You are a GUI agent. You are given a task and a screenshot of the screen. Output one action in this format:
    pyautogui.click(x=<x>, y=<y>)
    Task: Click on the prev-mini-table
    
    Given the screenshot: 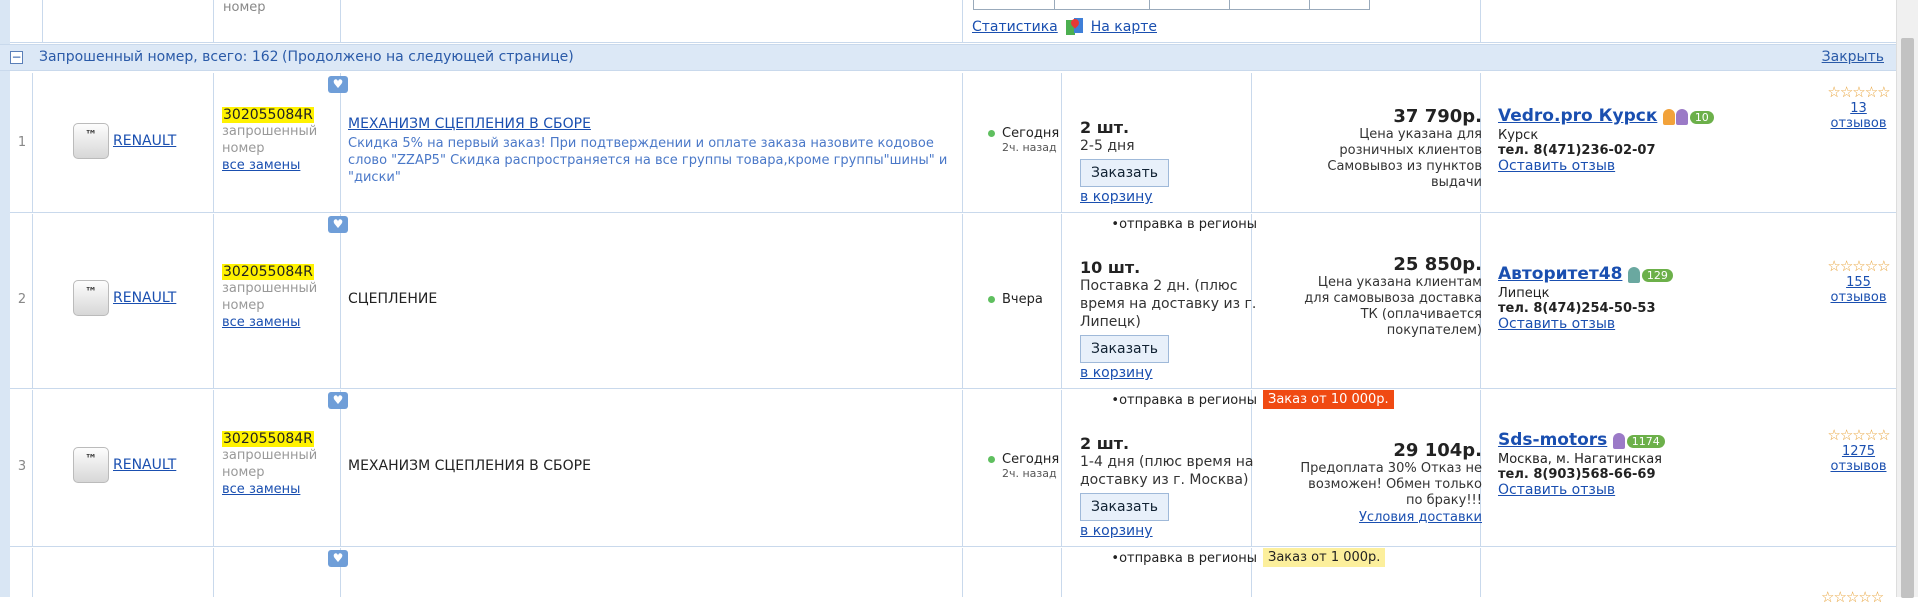 What is the action you would take?
    pyautogui.click(x=1171, y=5)
    